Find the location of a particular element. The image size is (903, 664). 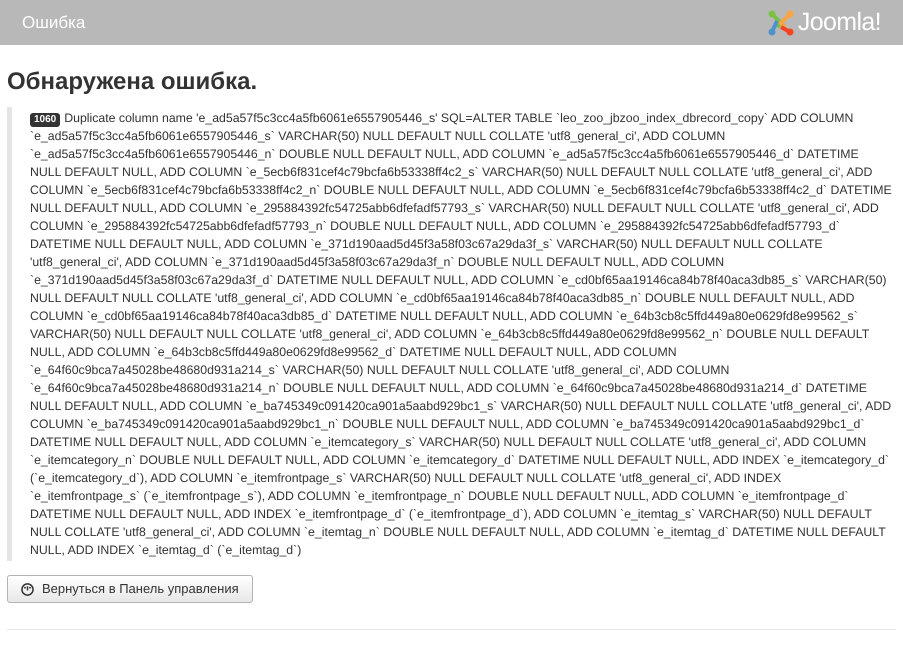

dashboard-icon is located at coordinates (27, 589).